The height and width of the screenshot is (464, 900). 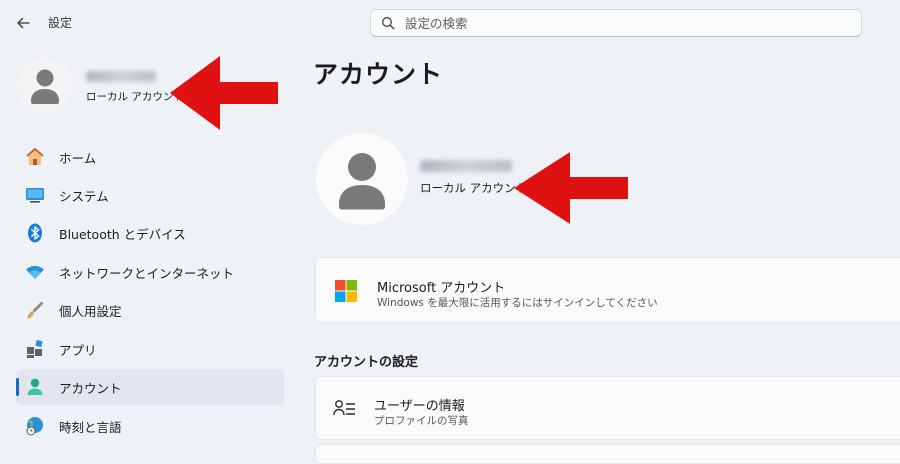 I want to click on profile-avatar, so click(x=362, y=179).